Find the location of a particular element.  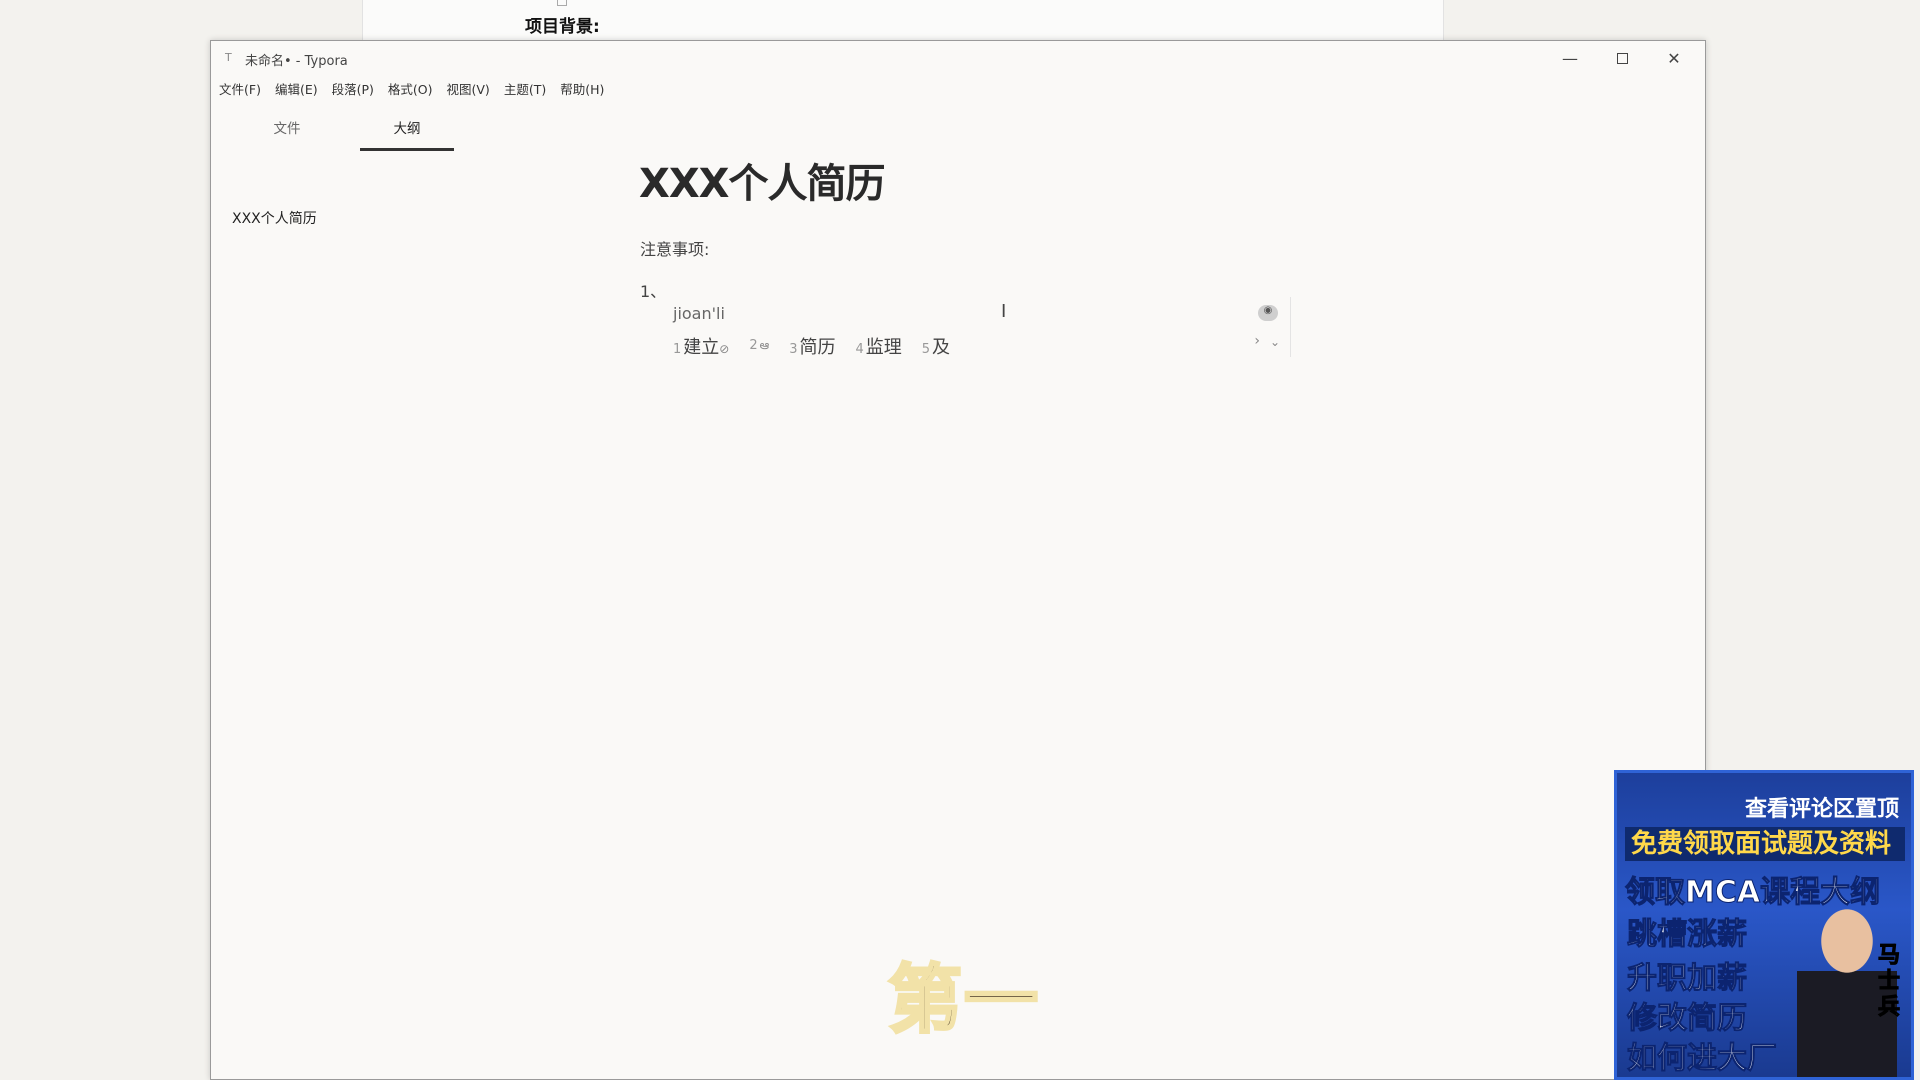

minimize-icon: — is located at coordinates (1570, 58).